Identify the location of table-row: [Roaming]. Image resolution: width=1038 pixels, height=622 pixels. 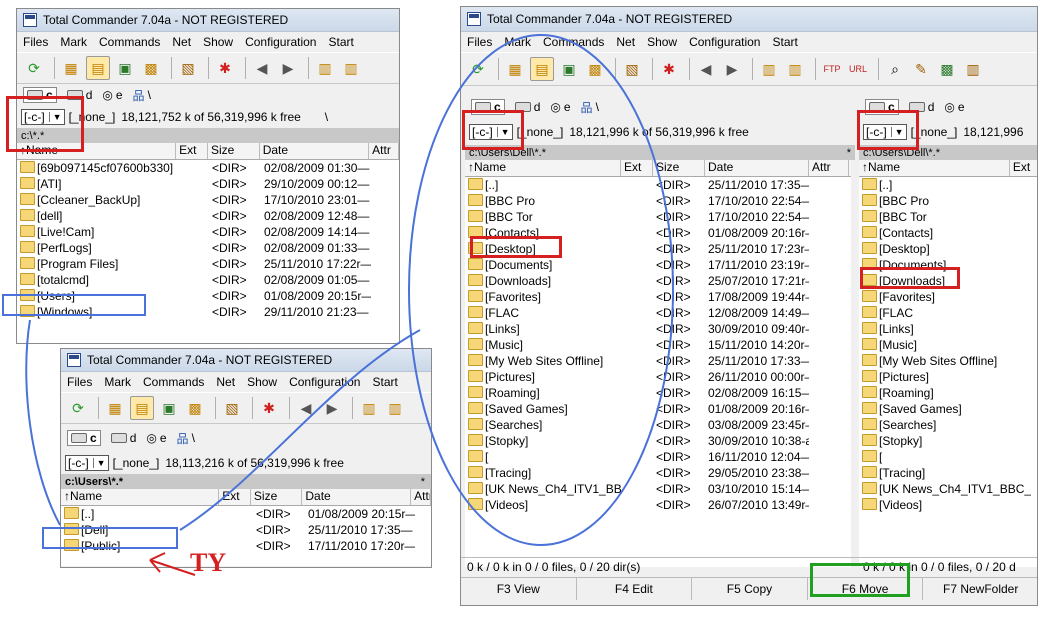
(948, 393).